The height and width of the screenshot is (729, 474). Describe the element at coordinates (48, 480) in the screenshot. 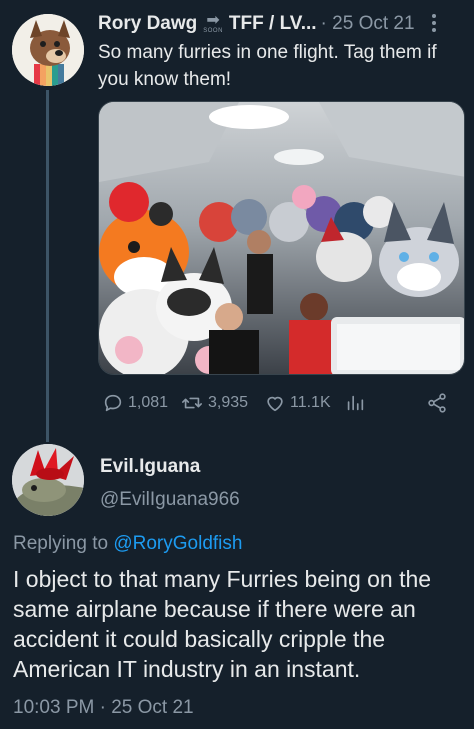

I see `reply-author-avatar` at that location.